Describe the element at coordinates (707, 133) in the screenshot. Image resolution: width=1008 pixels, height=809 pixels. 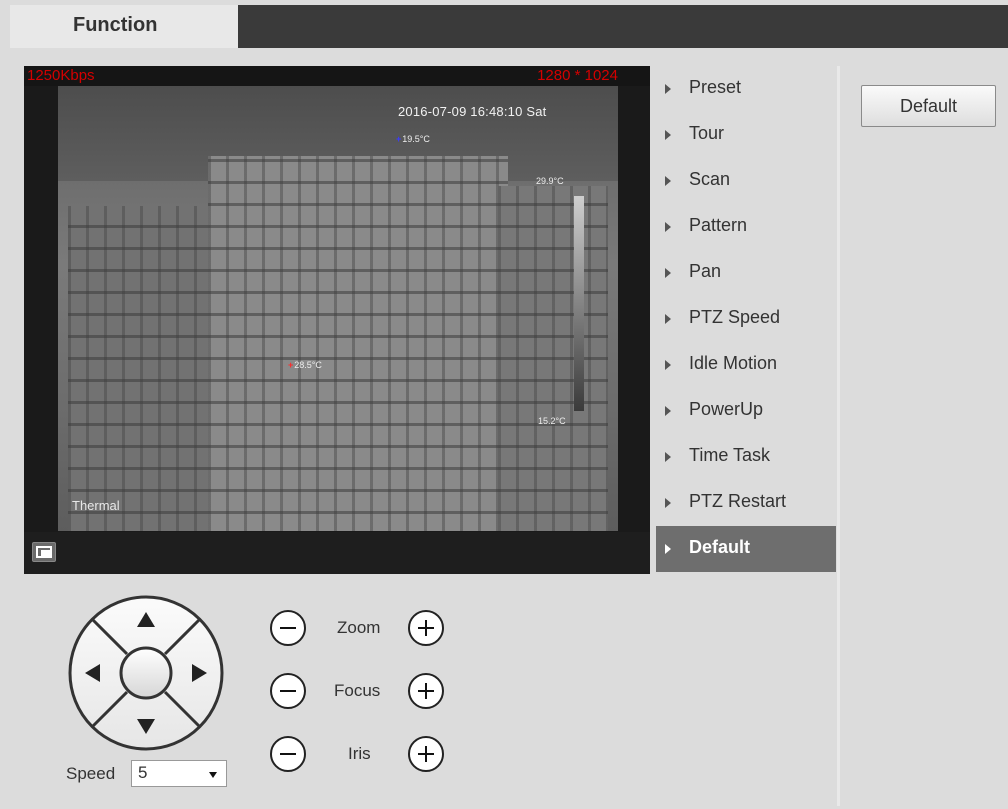
I see `menu-item-label: Tour` at that location.